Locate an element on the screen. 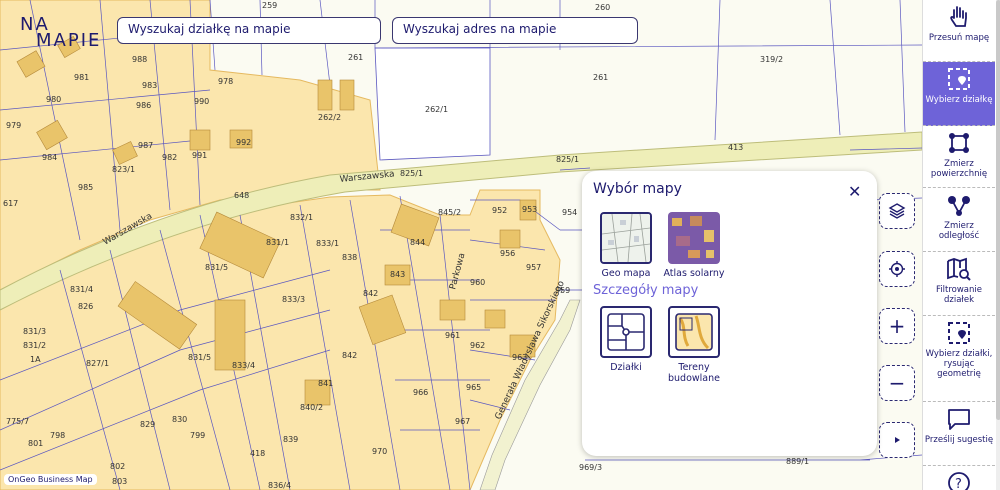  map-details-title: Szczegóły mapy is located at coordinates (646, 290).